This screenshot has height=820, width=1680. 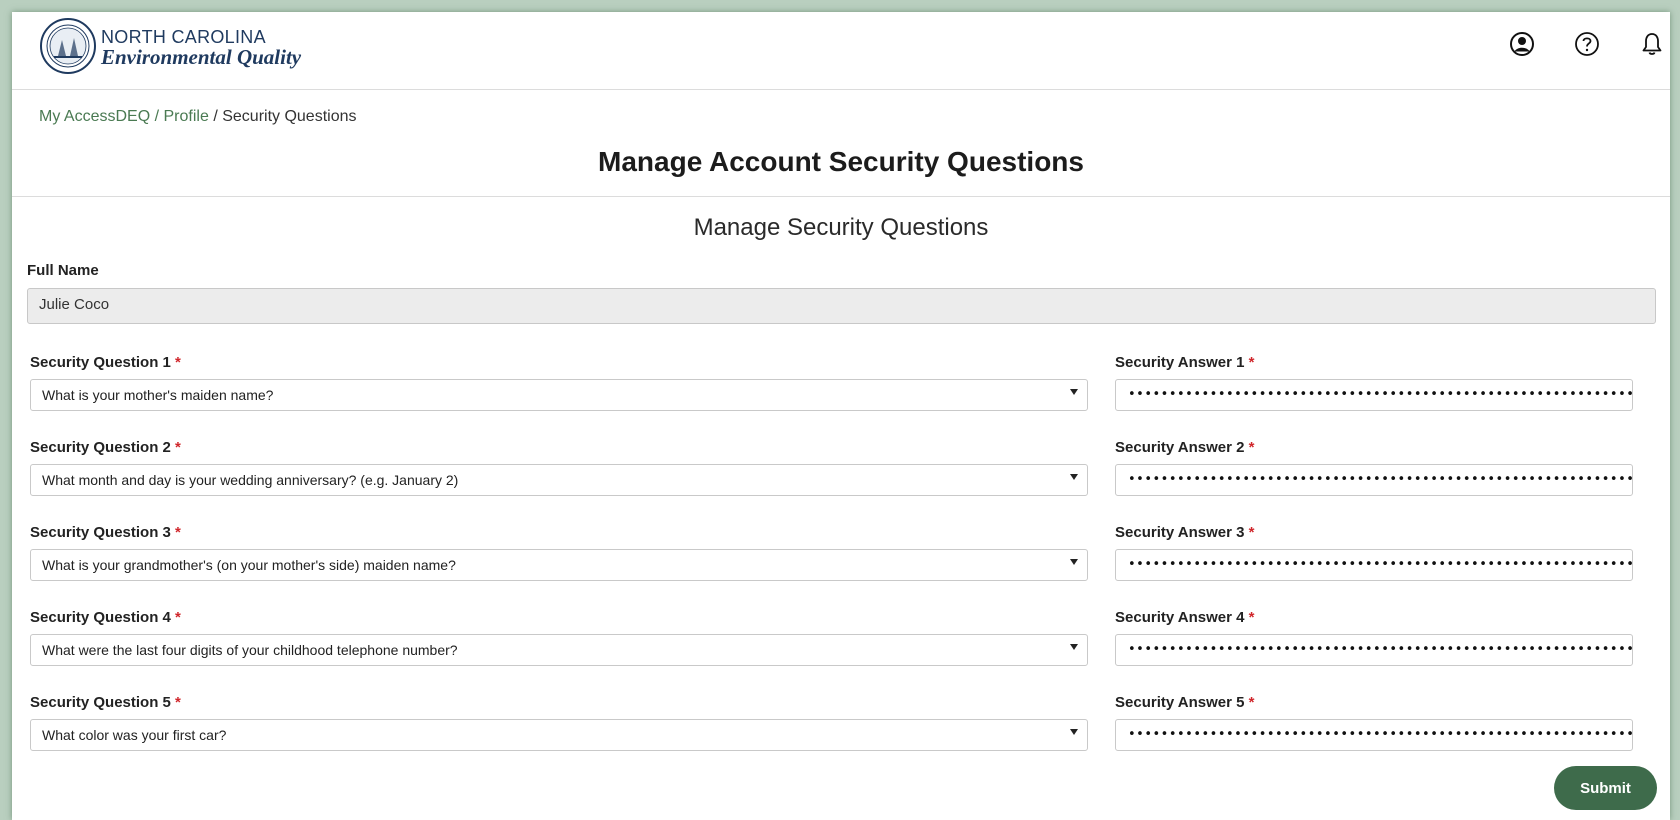 I want to click on security-question-label: Security Question 1 *, so click(x=105, y=362).